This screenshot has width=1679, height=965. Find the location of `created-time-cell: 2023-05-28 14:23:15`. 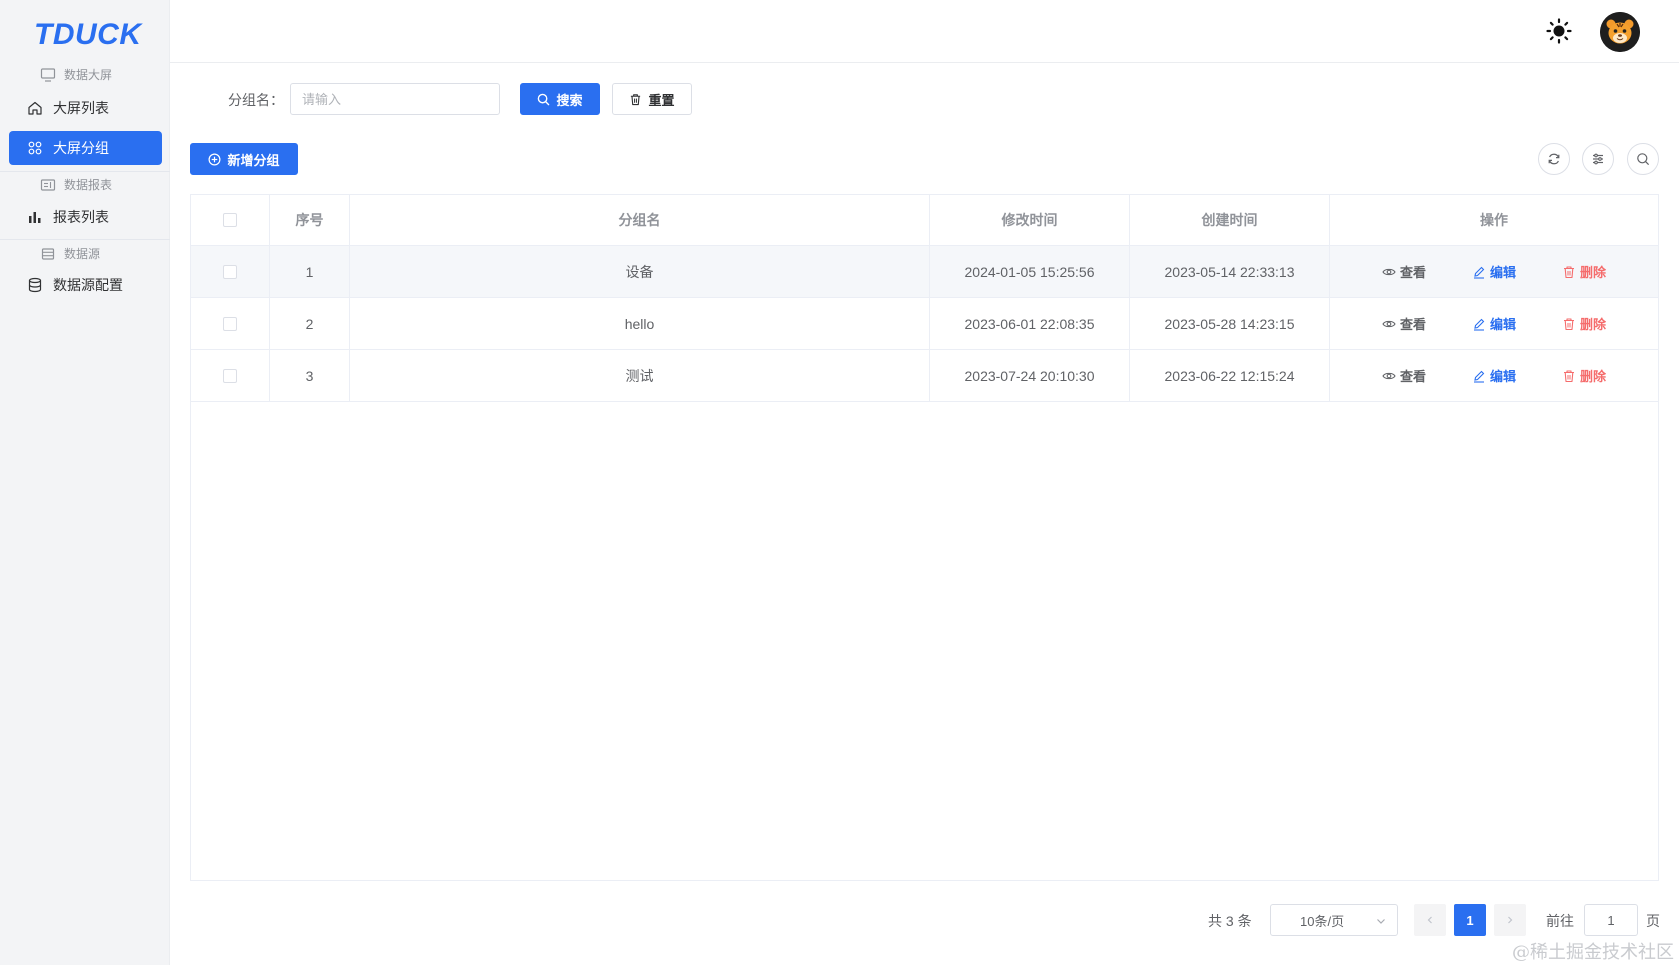

created-time-cell: 2023-05-28 14:23:15 is located at coordinates (1230, 323).